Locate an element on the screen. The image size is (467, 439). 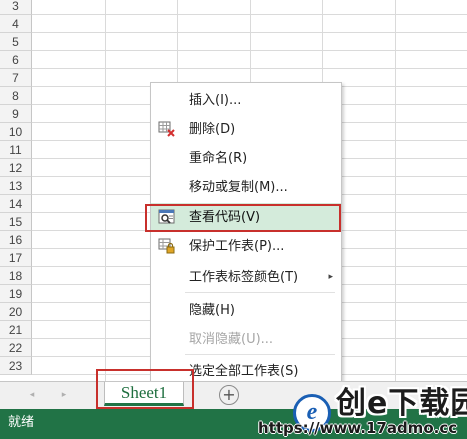
watermark-title: 创e下载园 is located at coordinates (401, 403).